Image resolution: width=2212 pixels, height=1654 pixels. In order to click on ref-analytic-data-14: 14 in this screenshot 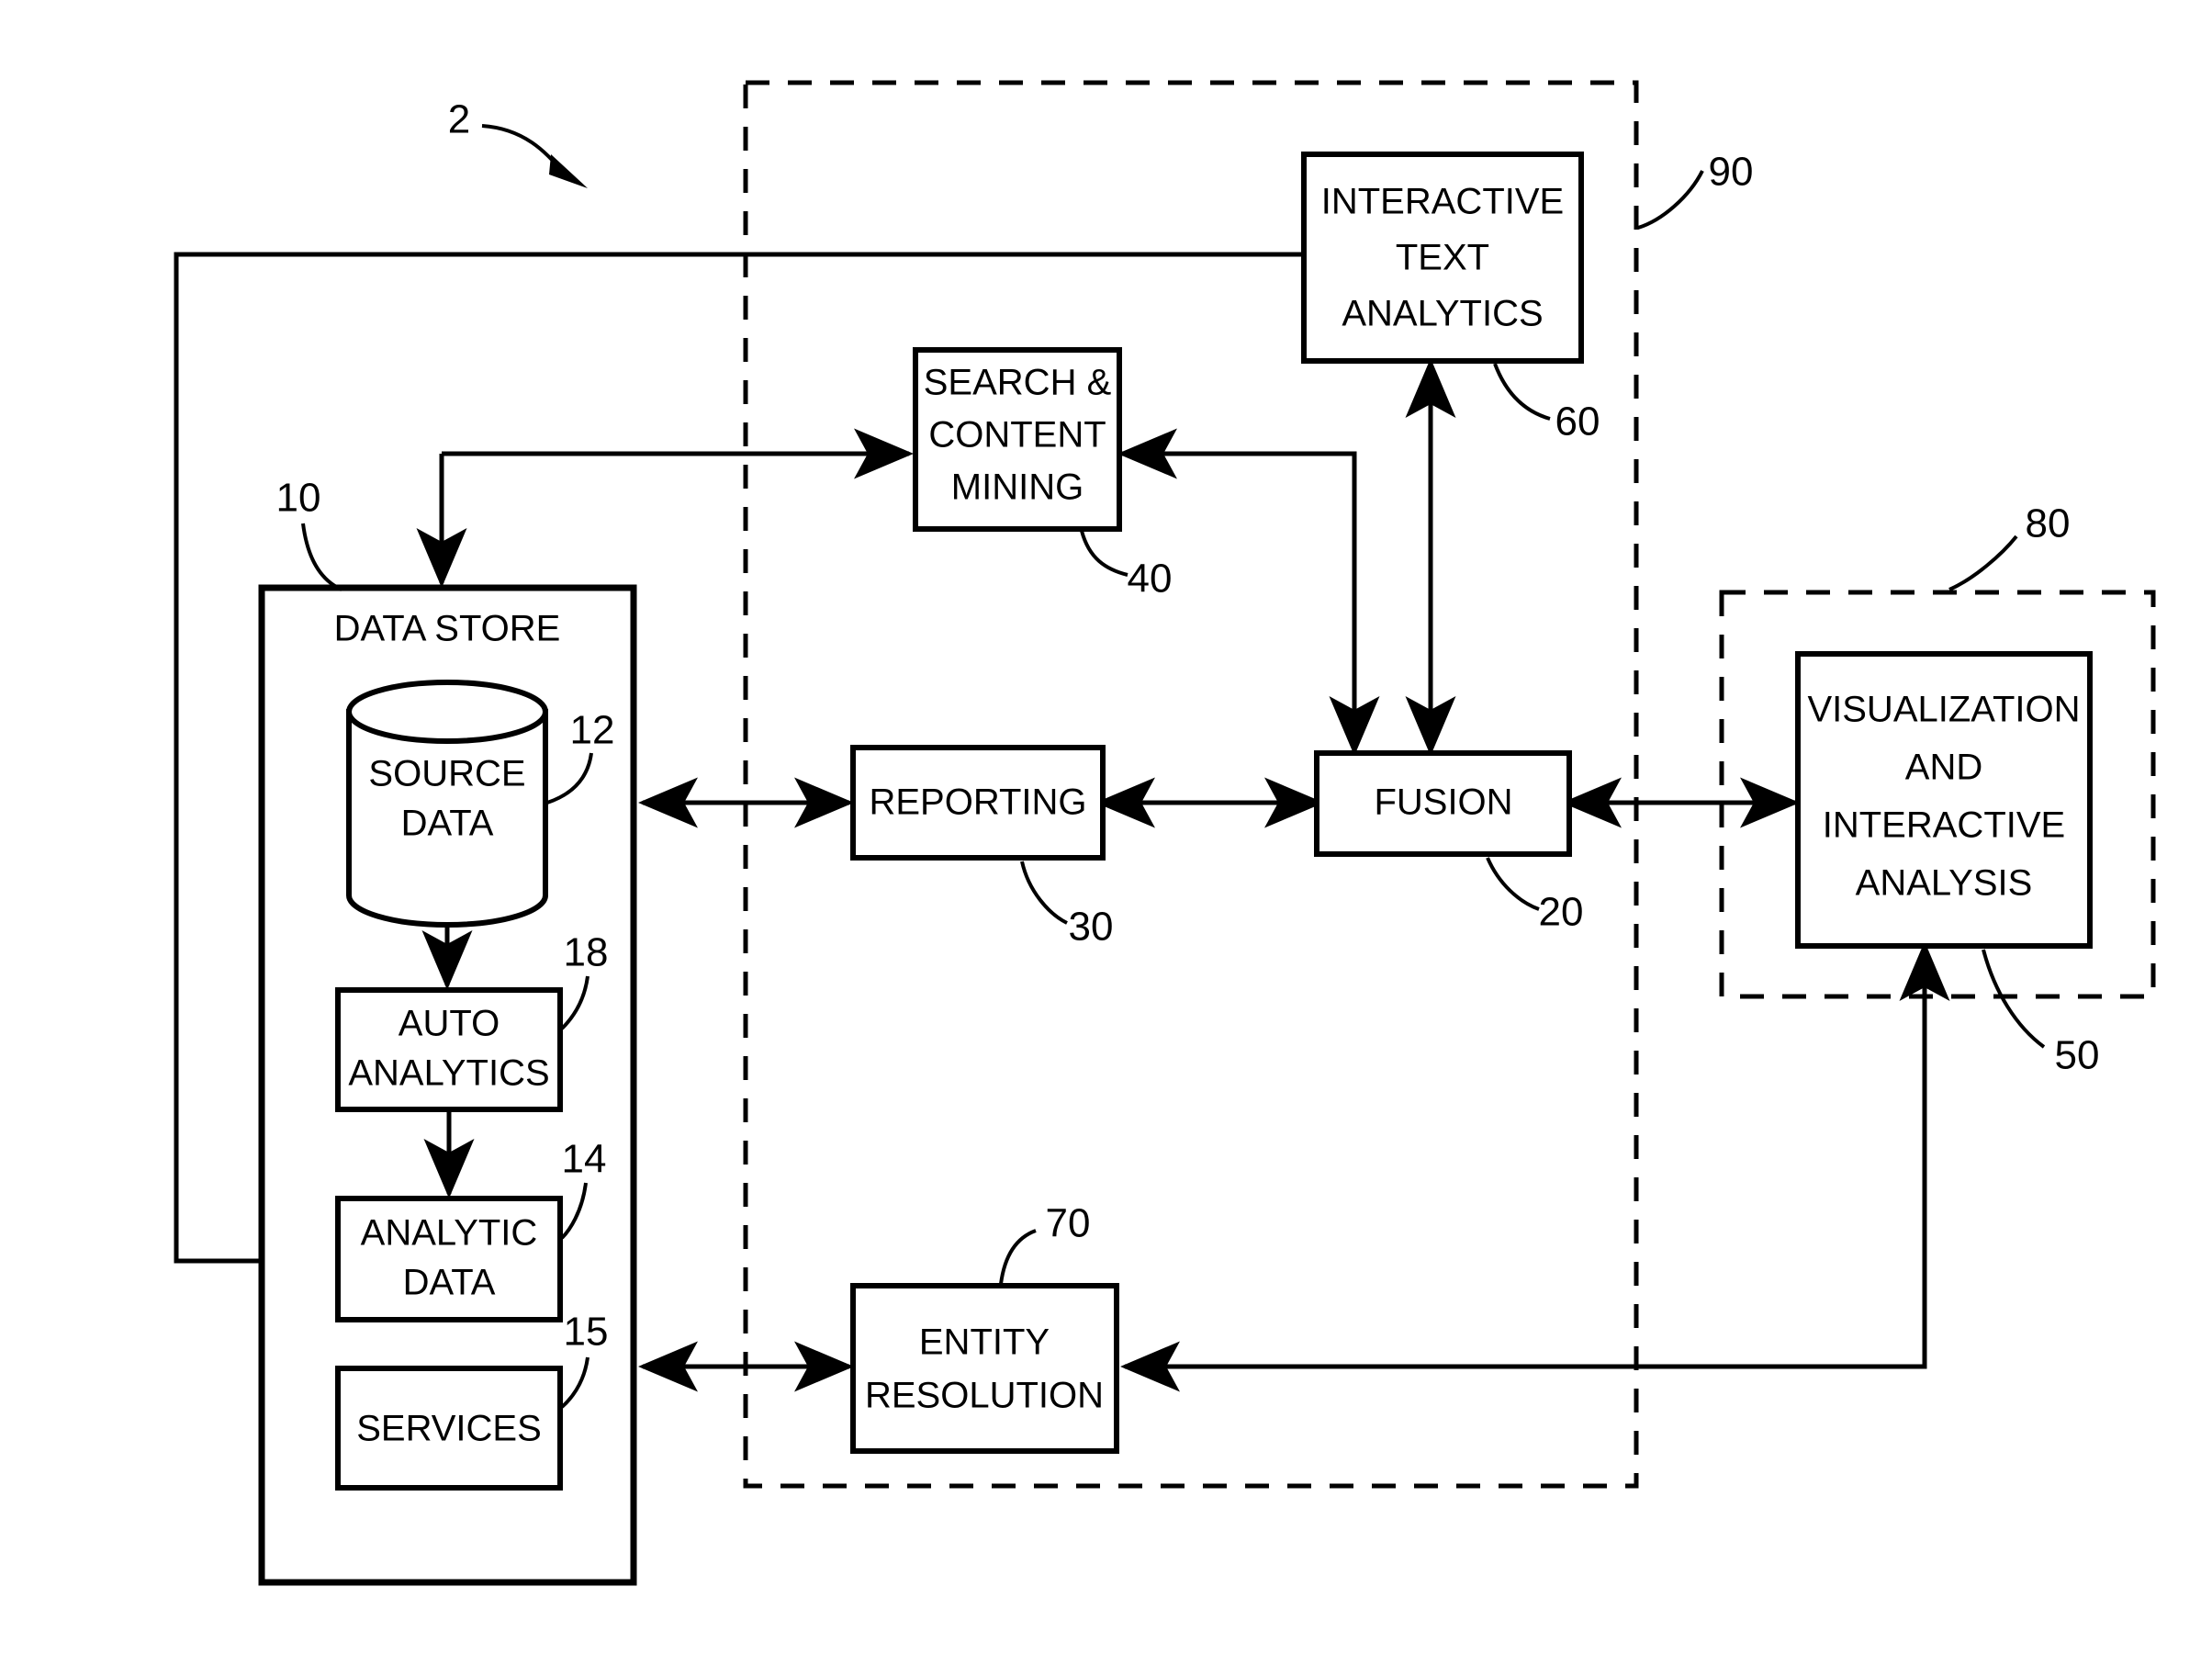, I will do `click(584, 1159)`.